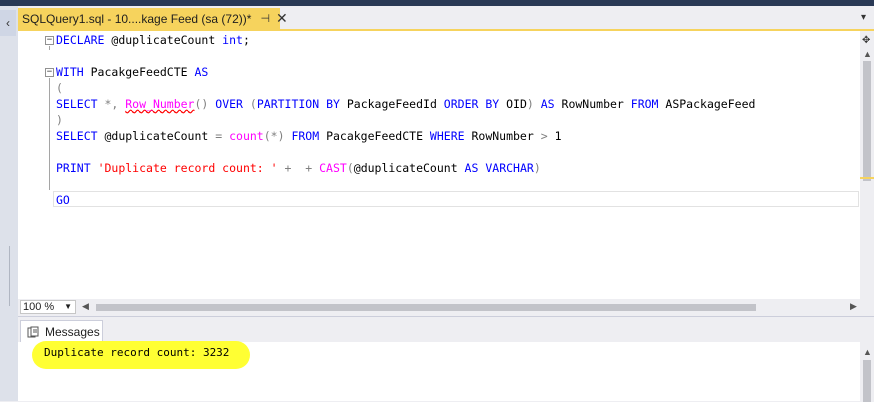 The width and height of the screenshot is (874, 402). What do you see at coordinates (863, 17) in the screenshot?
I see `tab-list-dropdown-icon: ▾` at bounding box center [863, 17].